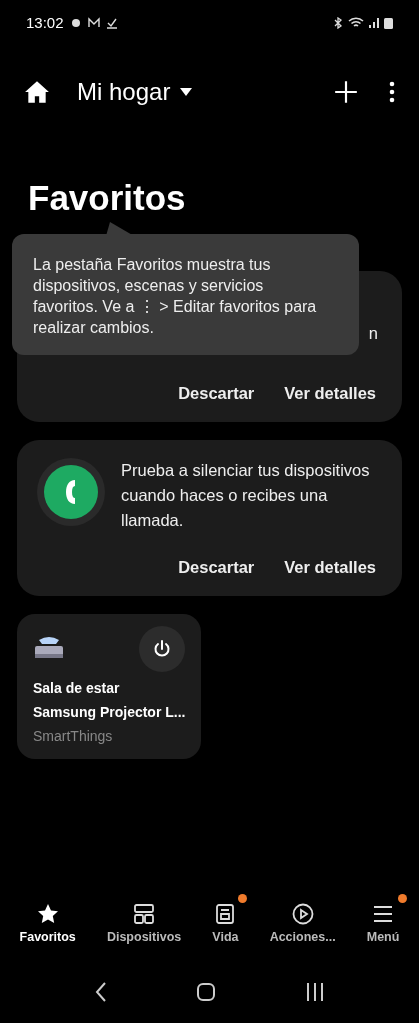 The width and height of the screenshot is (419, 1023). I want to click on nav-tab: Favoritos, so click(47, 924).